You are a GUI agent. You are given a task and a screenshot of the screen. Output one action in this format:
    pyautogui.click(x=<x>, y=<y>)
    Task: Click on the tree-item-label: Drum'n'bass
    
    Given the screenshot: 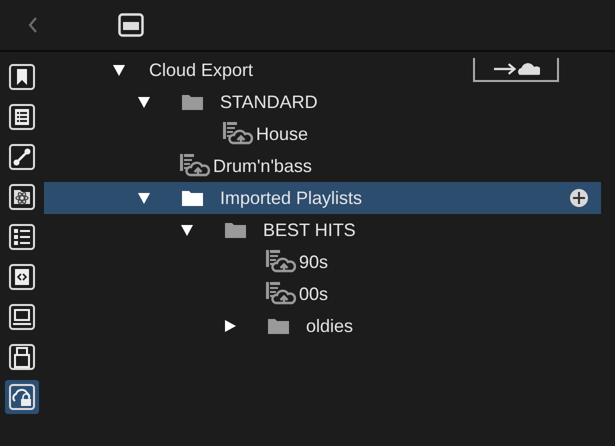 What is the action you would take?
    pyautogui.click(x=262, y=166)
    